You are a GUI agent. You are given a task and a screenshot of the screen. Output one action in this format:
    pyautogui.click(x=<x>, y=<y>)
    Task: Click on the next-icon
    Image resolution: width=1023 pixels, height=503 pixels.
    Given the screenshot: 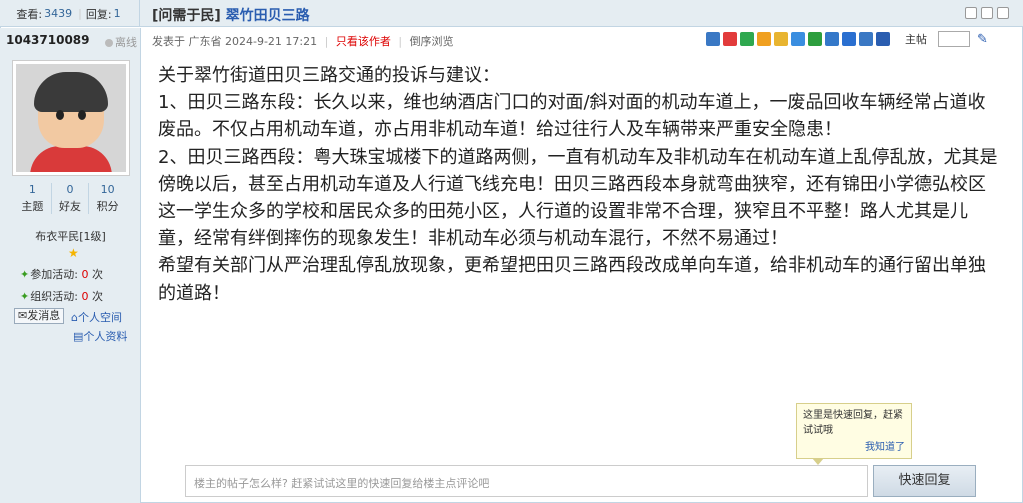 What is the action you would take?
    pyautogui.click(x=1003, y=13)
    